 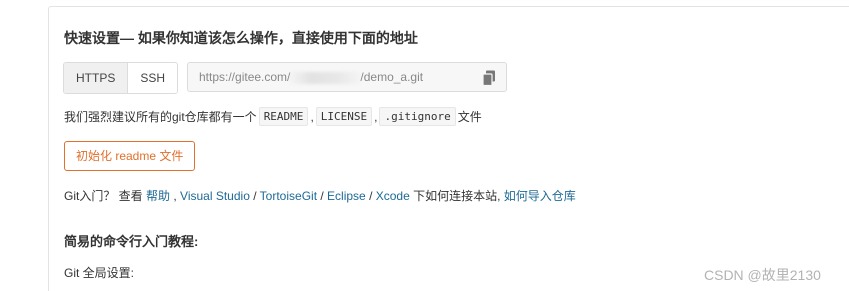 What do you see at coordinates (99, 273) in the screenshot?
I see `git-global-setup-label: Git 全局设置:` at bounding box center [99, 273].